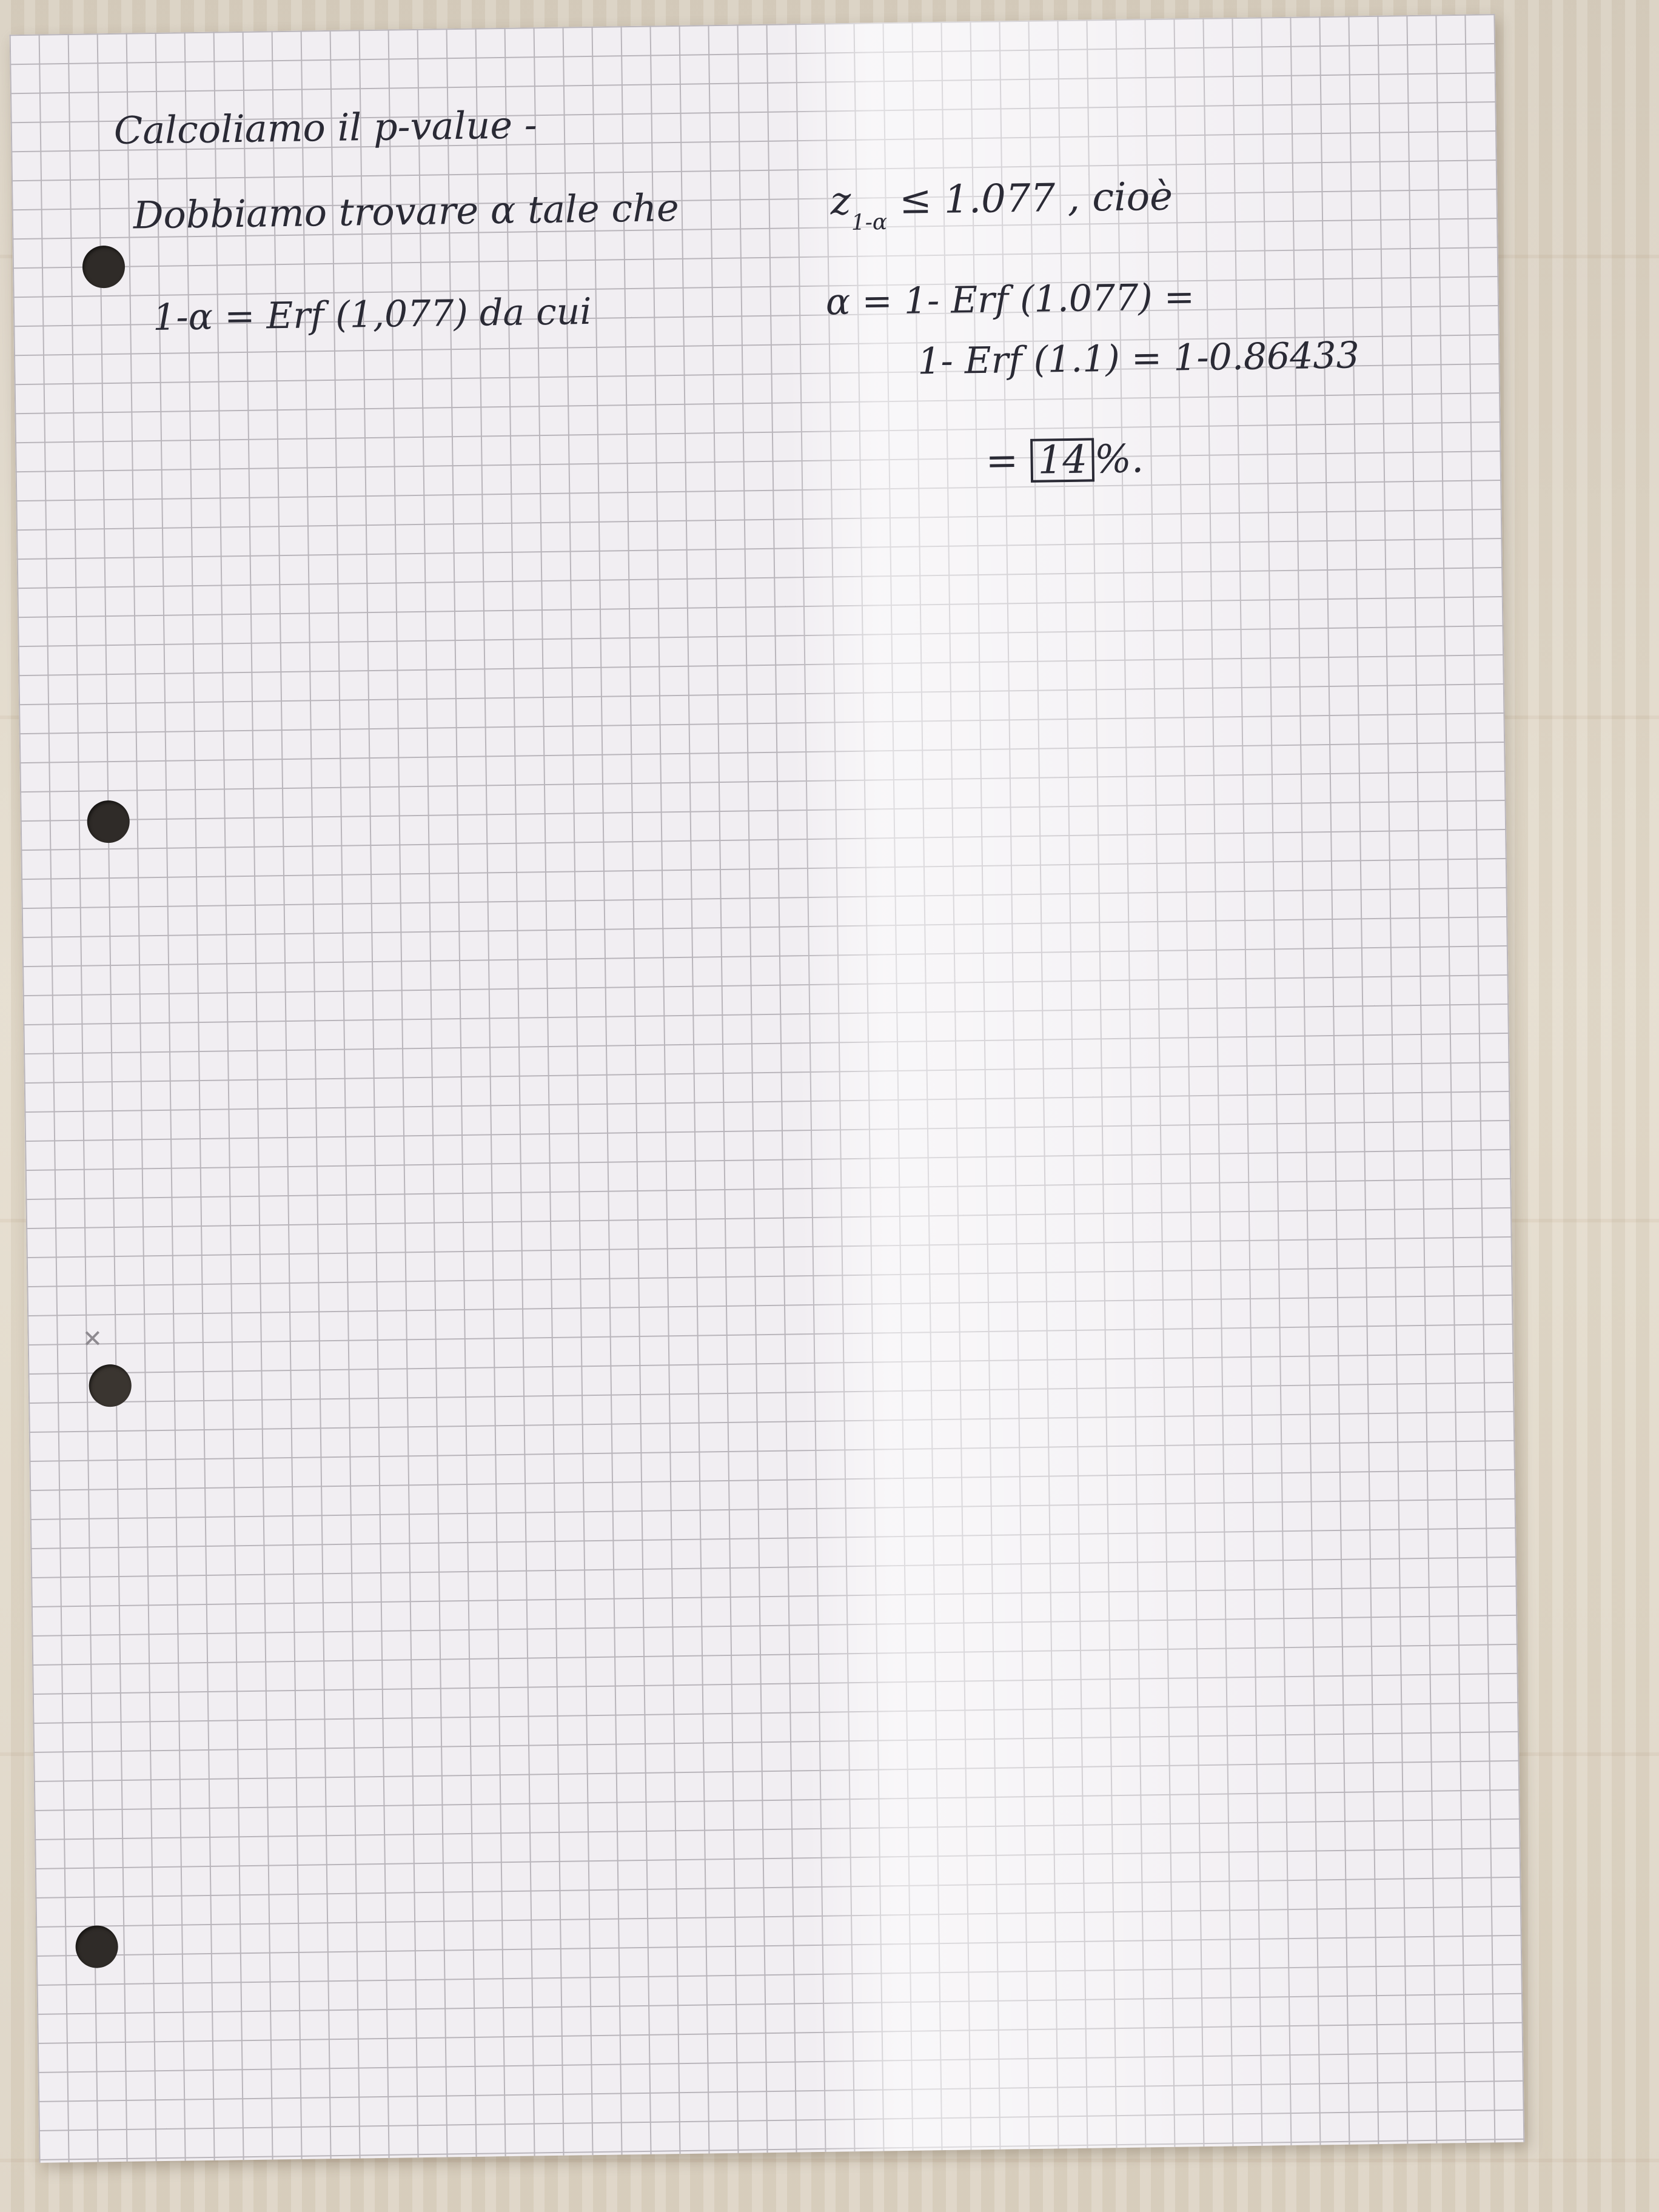 The height and width of the screenshot is (2212, 1659). What do you see at coordinates (1036, 199) in the screenshot?
I see `inequality-rest: ≤ 1.077 , cioè` at bounding box center [1036, 199].